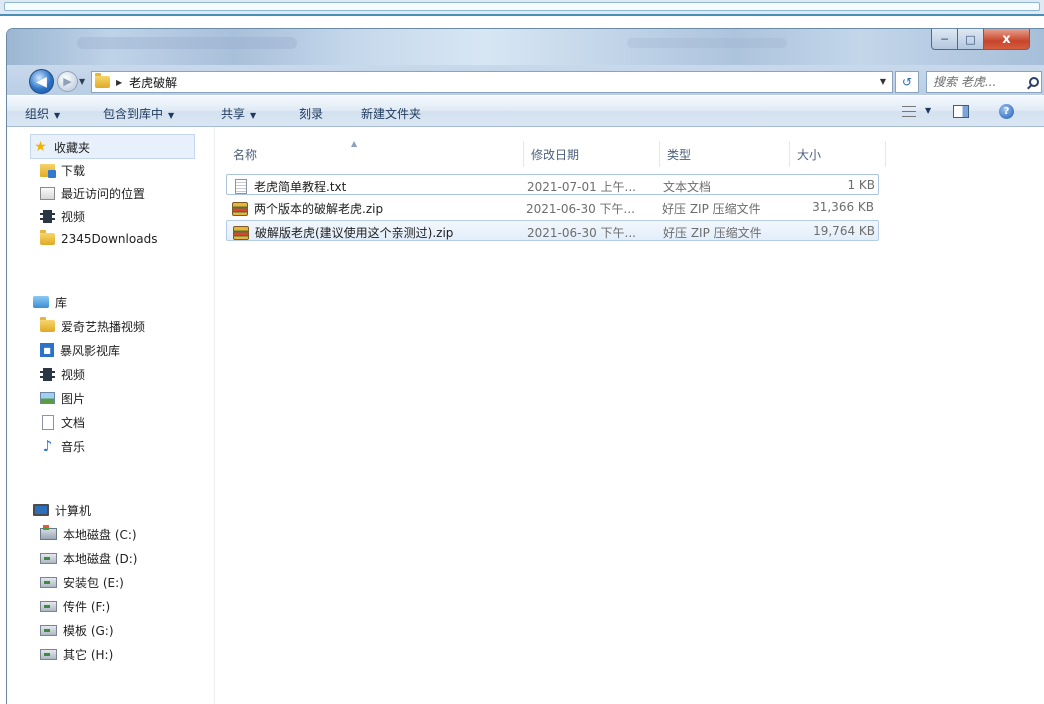 The width and height of the screenshot is (1044, 704). I want to click on address-bar: ▶ 老虎破解 ▼, so click(492, 82).